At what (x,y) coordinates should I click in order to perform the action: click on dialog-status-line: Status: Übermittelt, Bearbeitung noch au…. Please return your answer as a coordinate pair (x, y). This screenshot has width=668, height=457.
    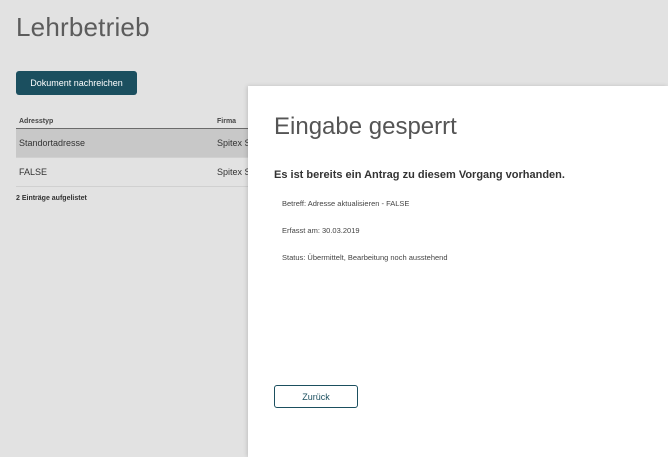
    Looking at the image, I should click on (365, 257).